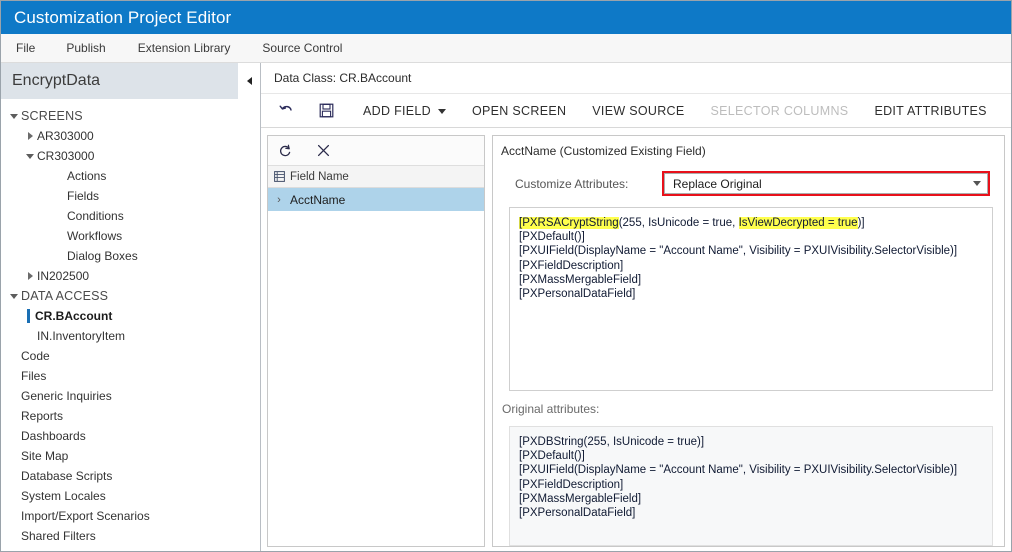  What do you see at coordinates (130, 236) in the screenshot?
I see `tree-item-workflows: Workflows` at bounding box center [130, 236].